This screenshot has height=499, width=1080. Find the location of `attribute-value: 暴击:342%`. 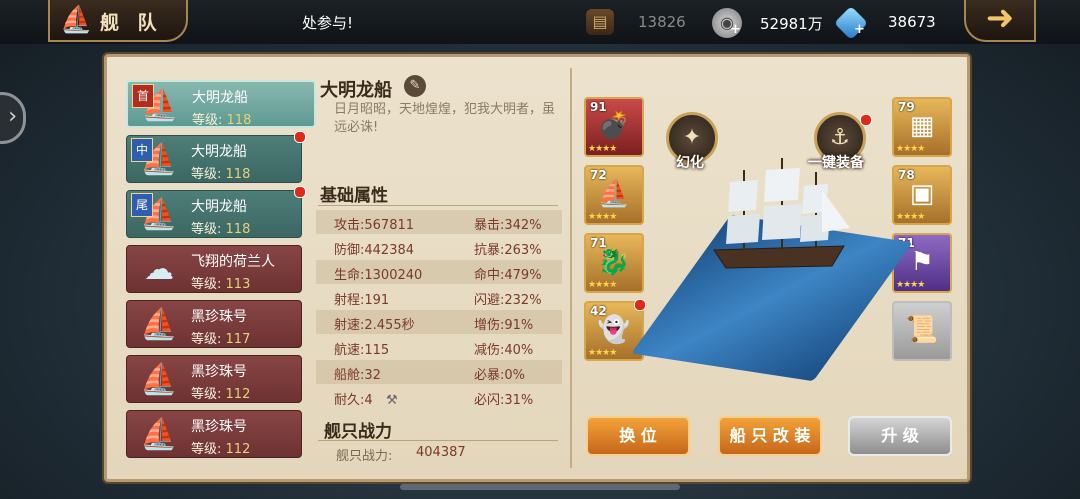

attribute-value: 暴击:342% is located at coordinates (508, 225).